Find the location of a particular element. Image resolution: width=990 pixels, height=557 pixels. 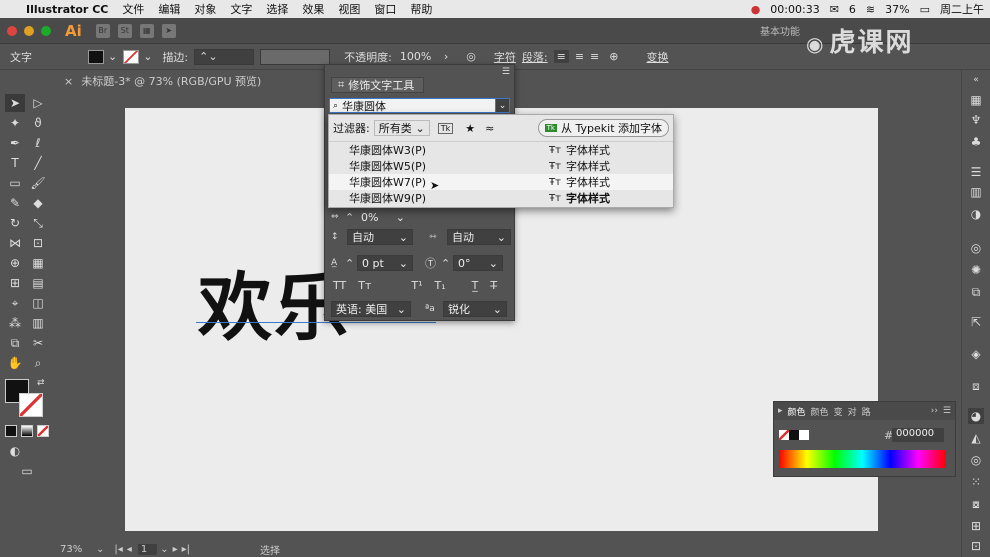

language-dd-icon: ⌄ is located at coordinates (401, 309).